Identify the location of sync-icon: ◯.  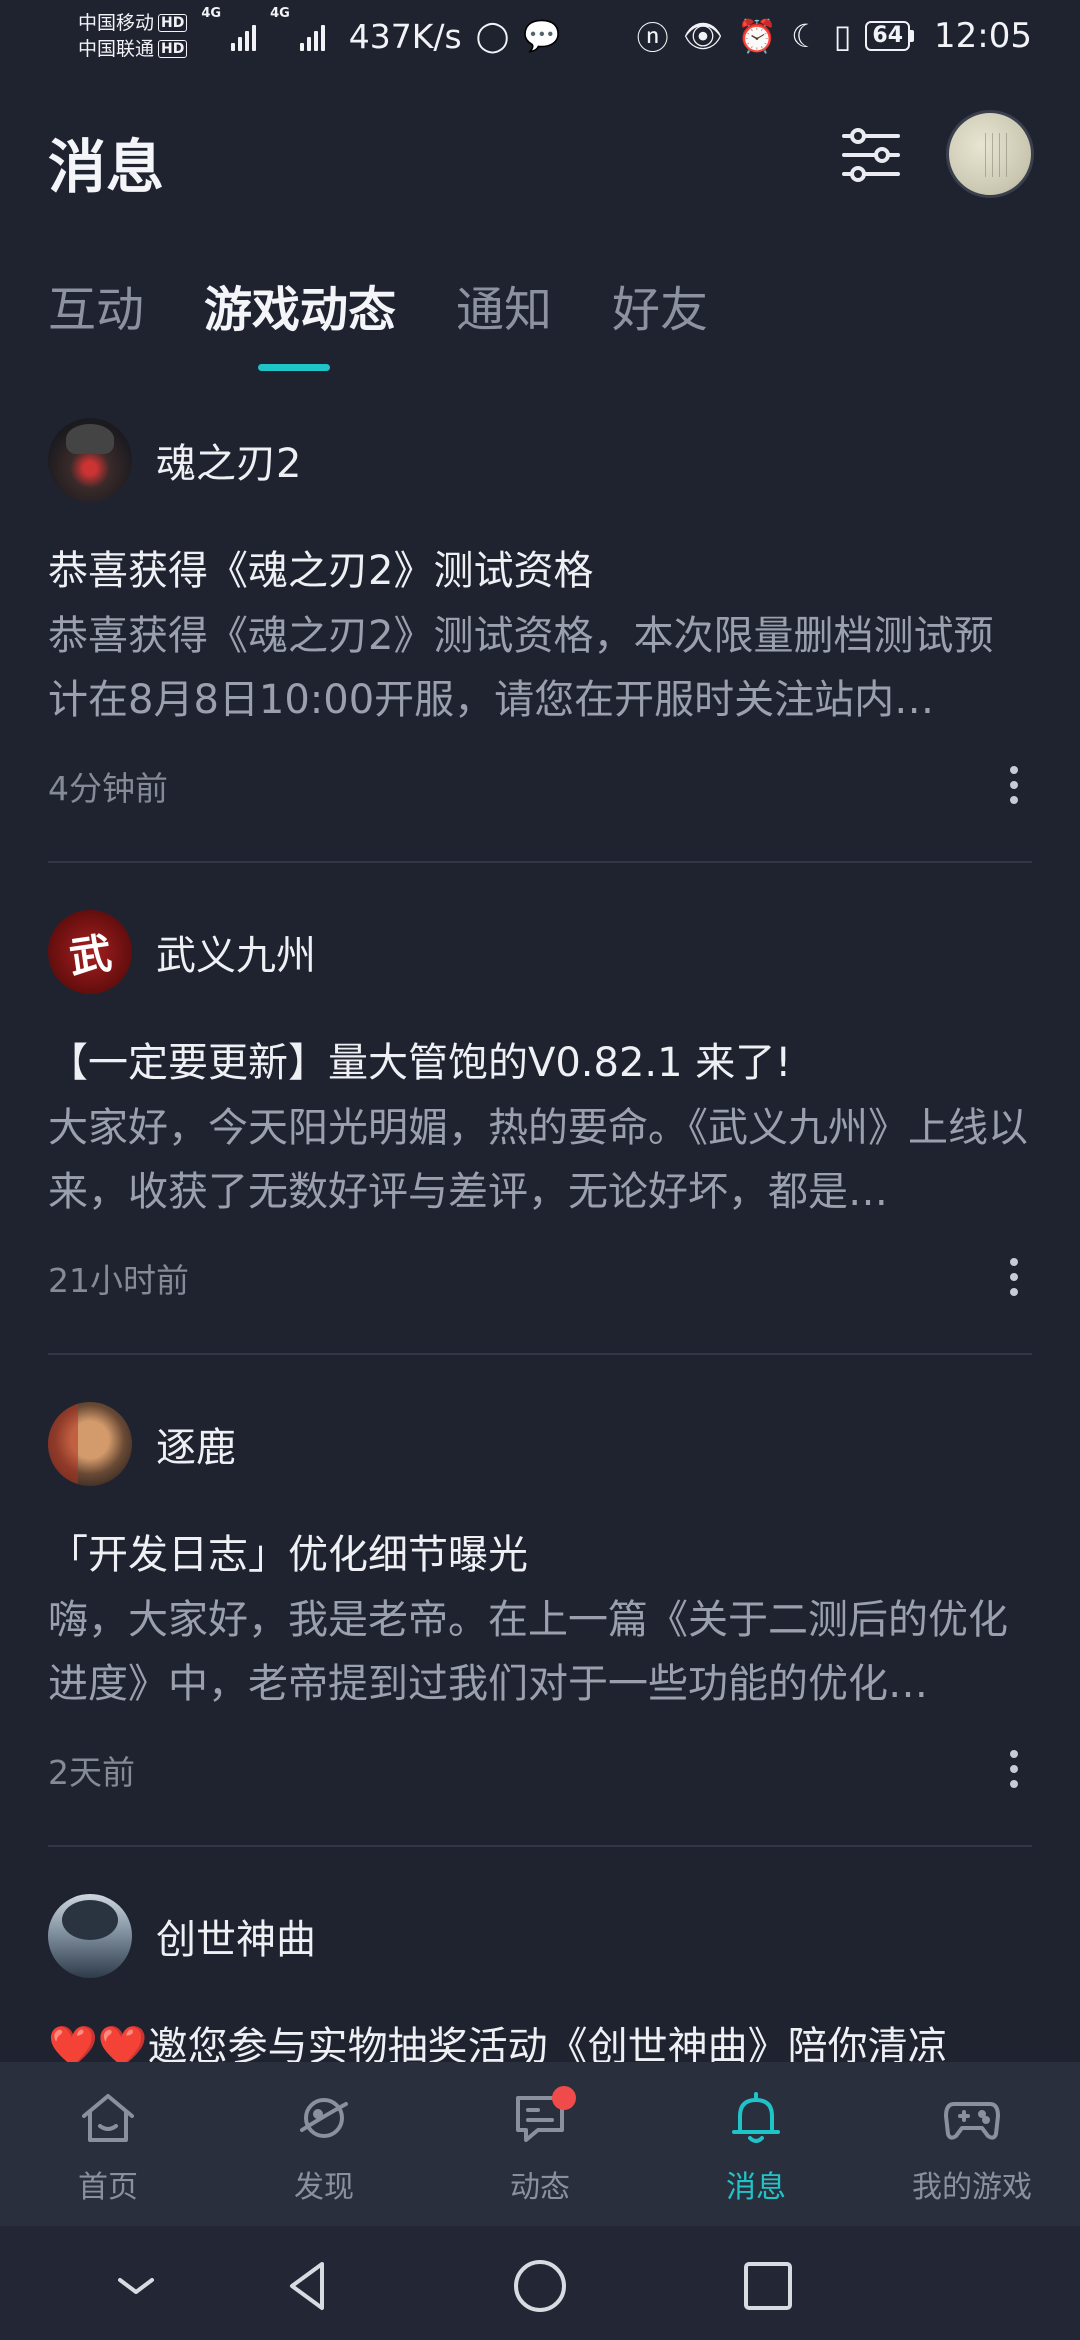
(492, 36).